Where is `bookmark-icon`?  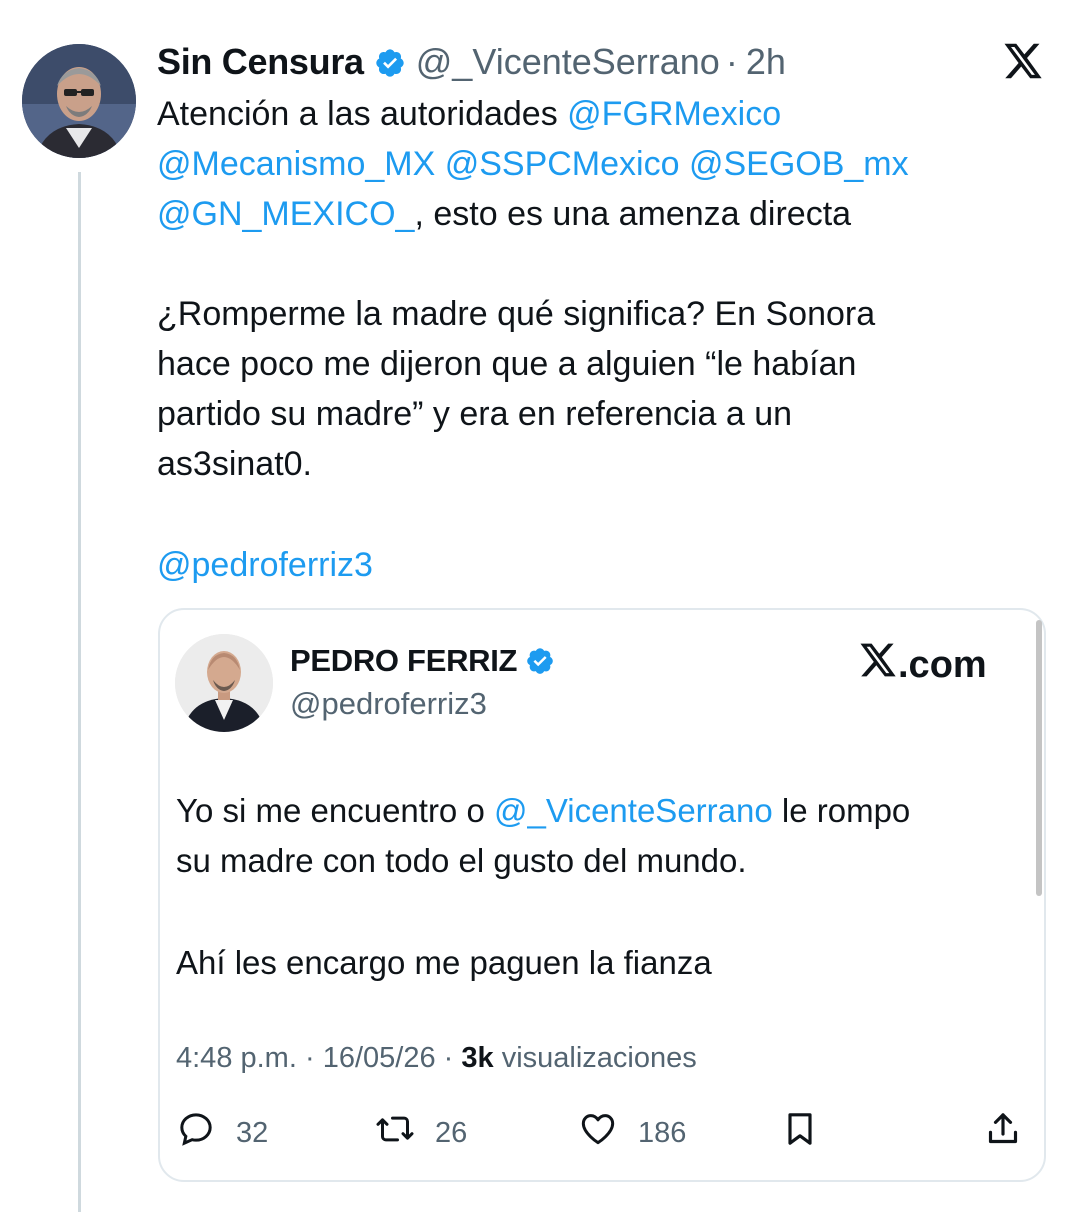
bookmark-icon is located at coordinates (800, 1133).